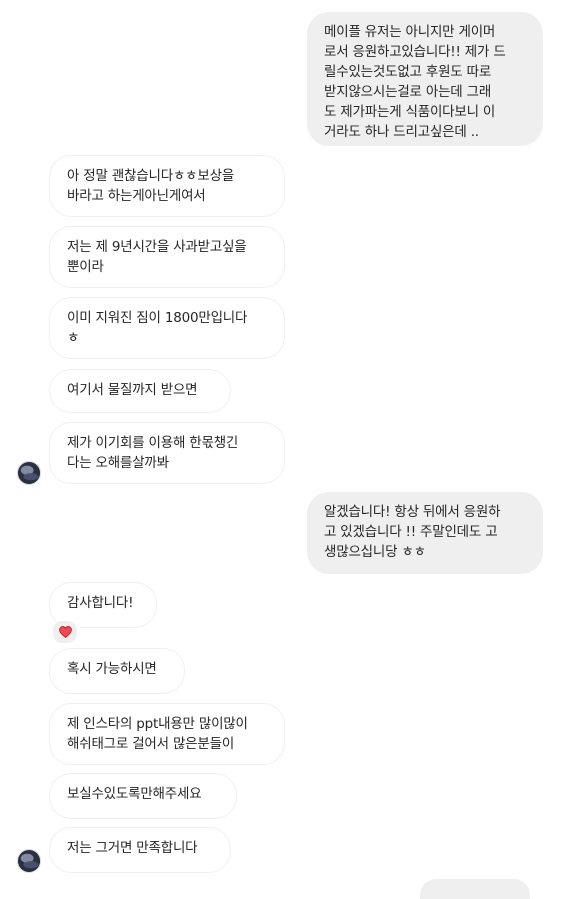 This screenshot has height=899, width=564. I want to click on message-reaction, so click(65, 632).